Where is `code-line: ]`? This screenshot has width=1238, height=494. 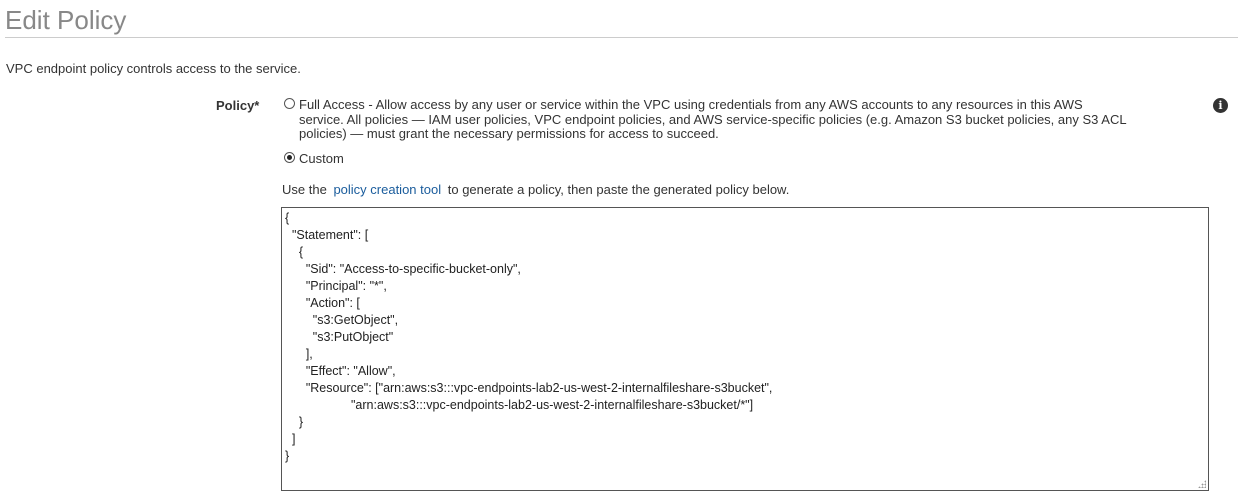
code-line: ] is located at coordinates (290, 439).